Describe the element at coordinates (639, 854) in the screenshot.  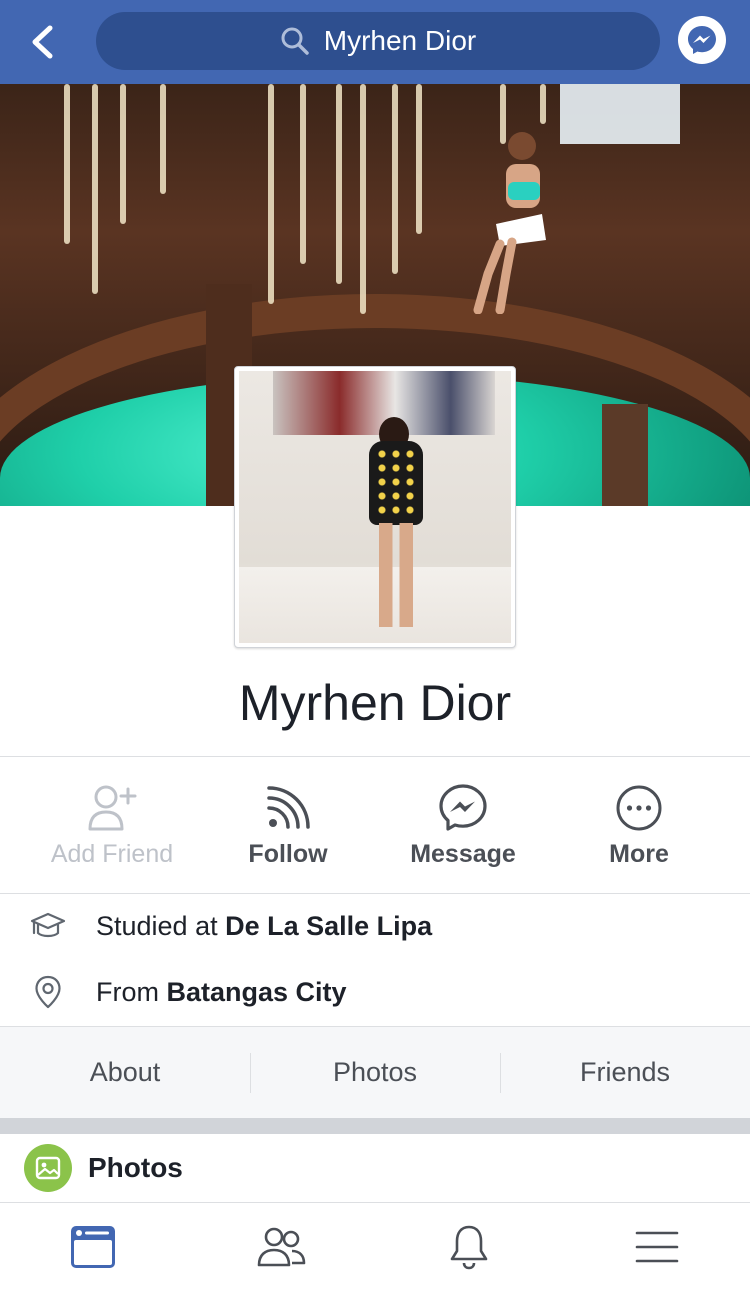
I see `more-label: More` at that location.